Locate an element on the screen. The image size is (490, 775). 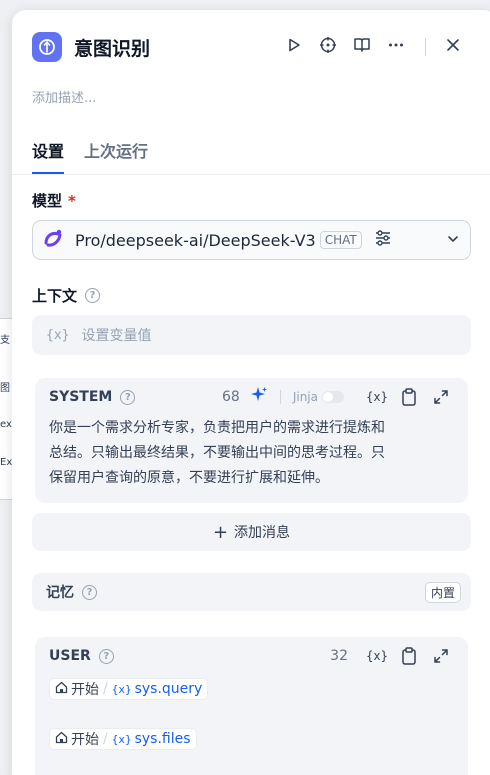
locate-button is located at coordinates (328, 47).